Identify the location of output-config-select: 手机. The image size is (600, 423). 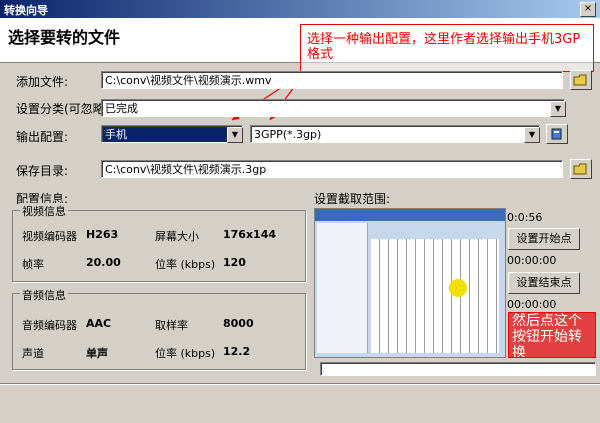
(172, 134).